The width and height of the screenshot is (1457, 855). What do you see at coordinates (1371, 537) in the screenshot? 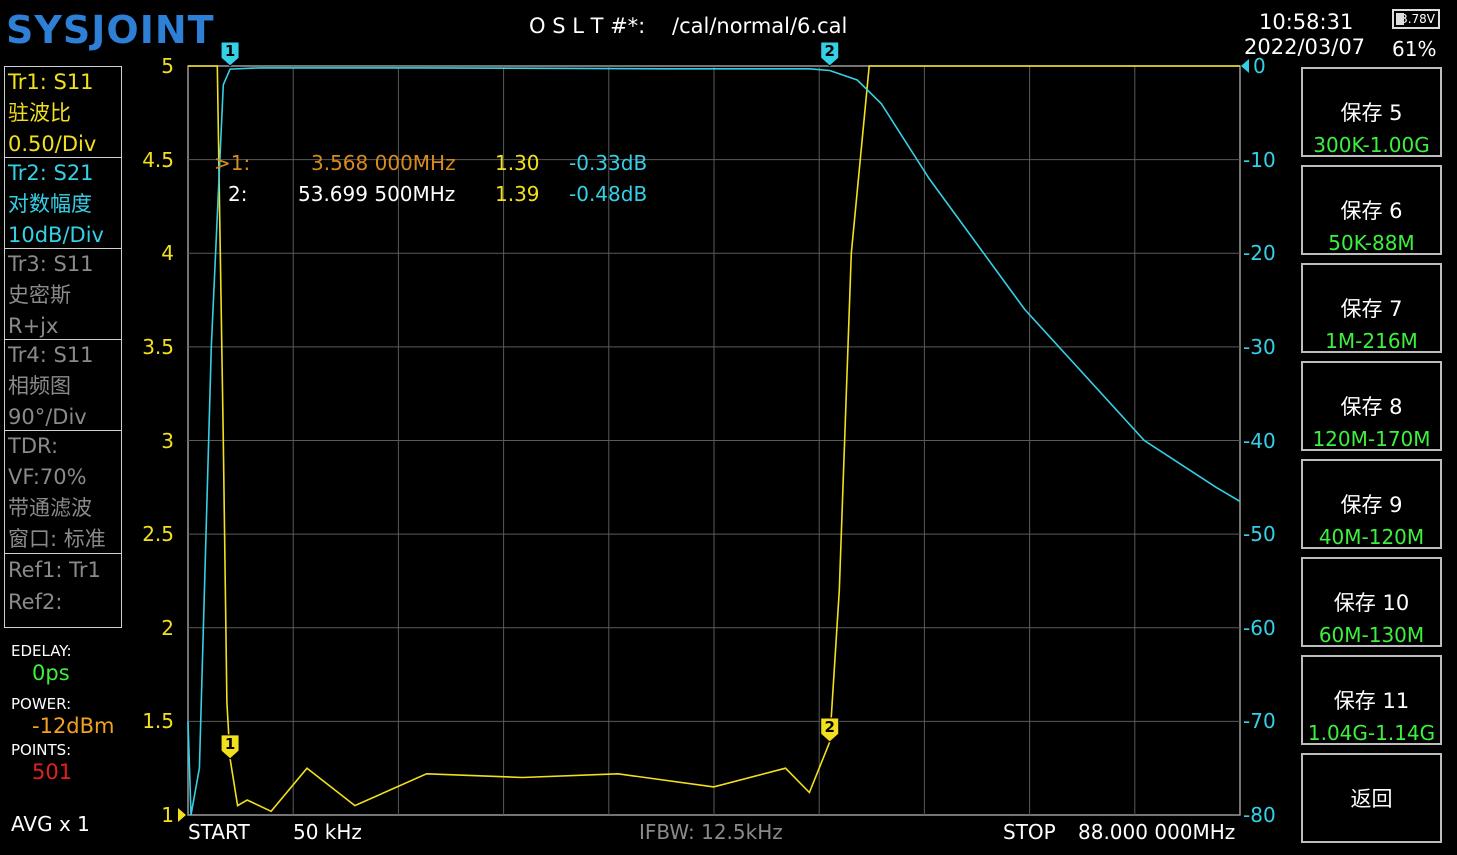
I see `save-9-range: 40M-120M` at bounding box center [1371, 537].